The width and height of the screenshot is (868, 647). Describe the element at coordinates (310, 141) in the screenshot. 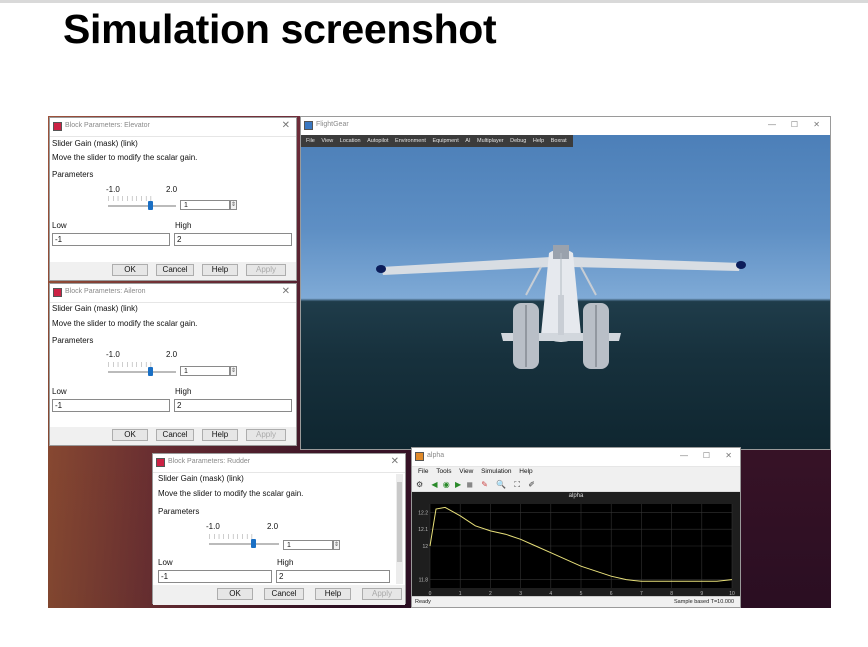

I see `fg-menu-file: File` at that location.